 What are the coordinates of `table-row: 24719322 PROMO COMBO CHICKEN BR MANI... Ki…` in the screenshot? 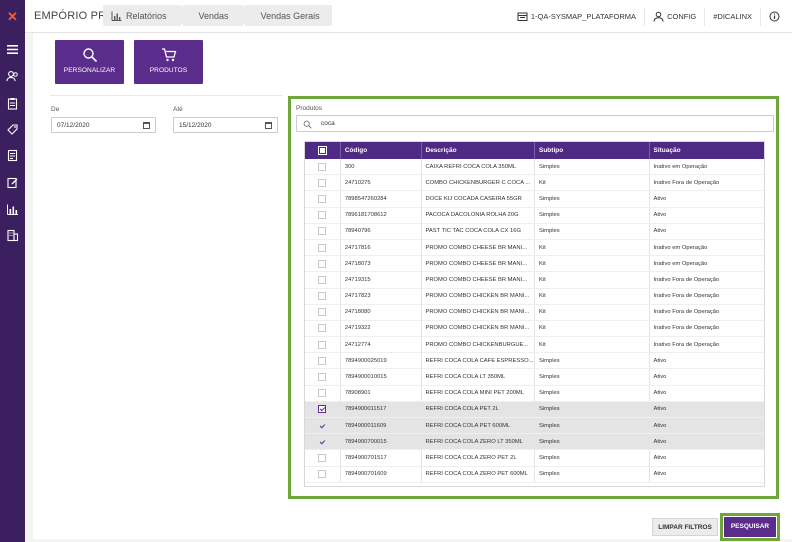 It's located at (534, 329).